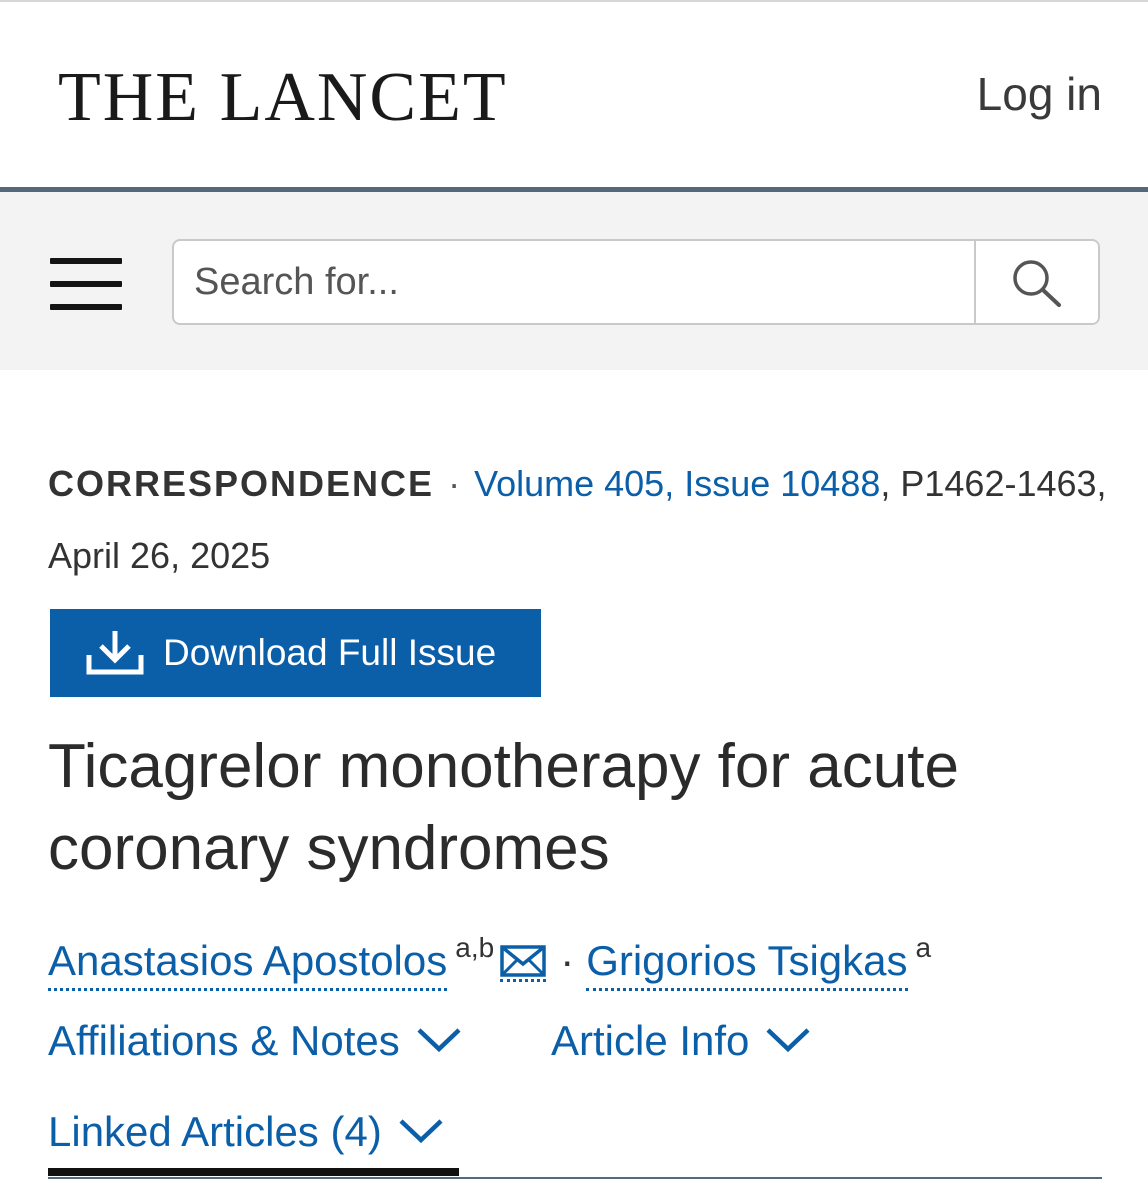 This screenshot has width=1148, height=1200. Describe the element at coordinates (115, 653) in the screenshot. I see `download-icon` at that location.